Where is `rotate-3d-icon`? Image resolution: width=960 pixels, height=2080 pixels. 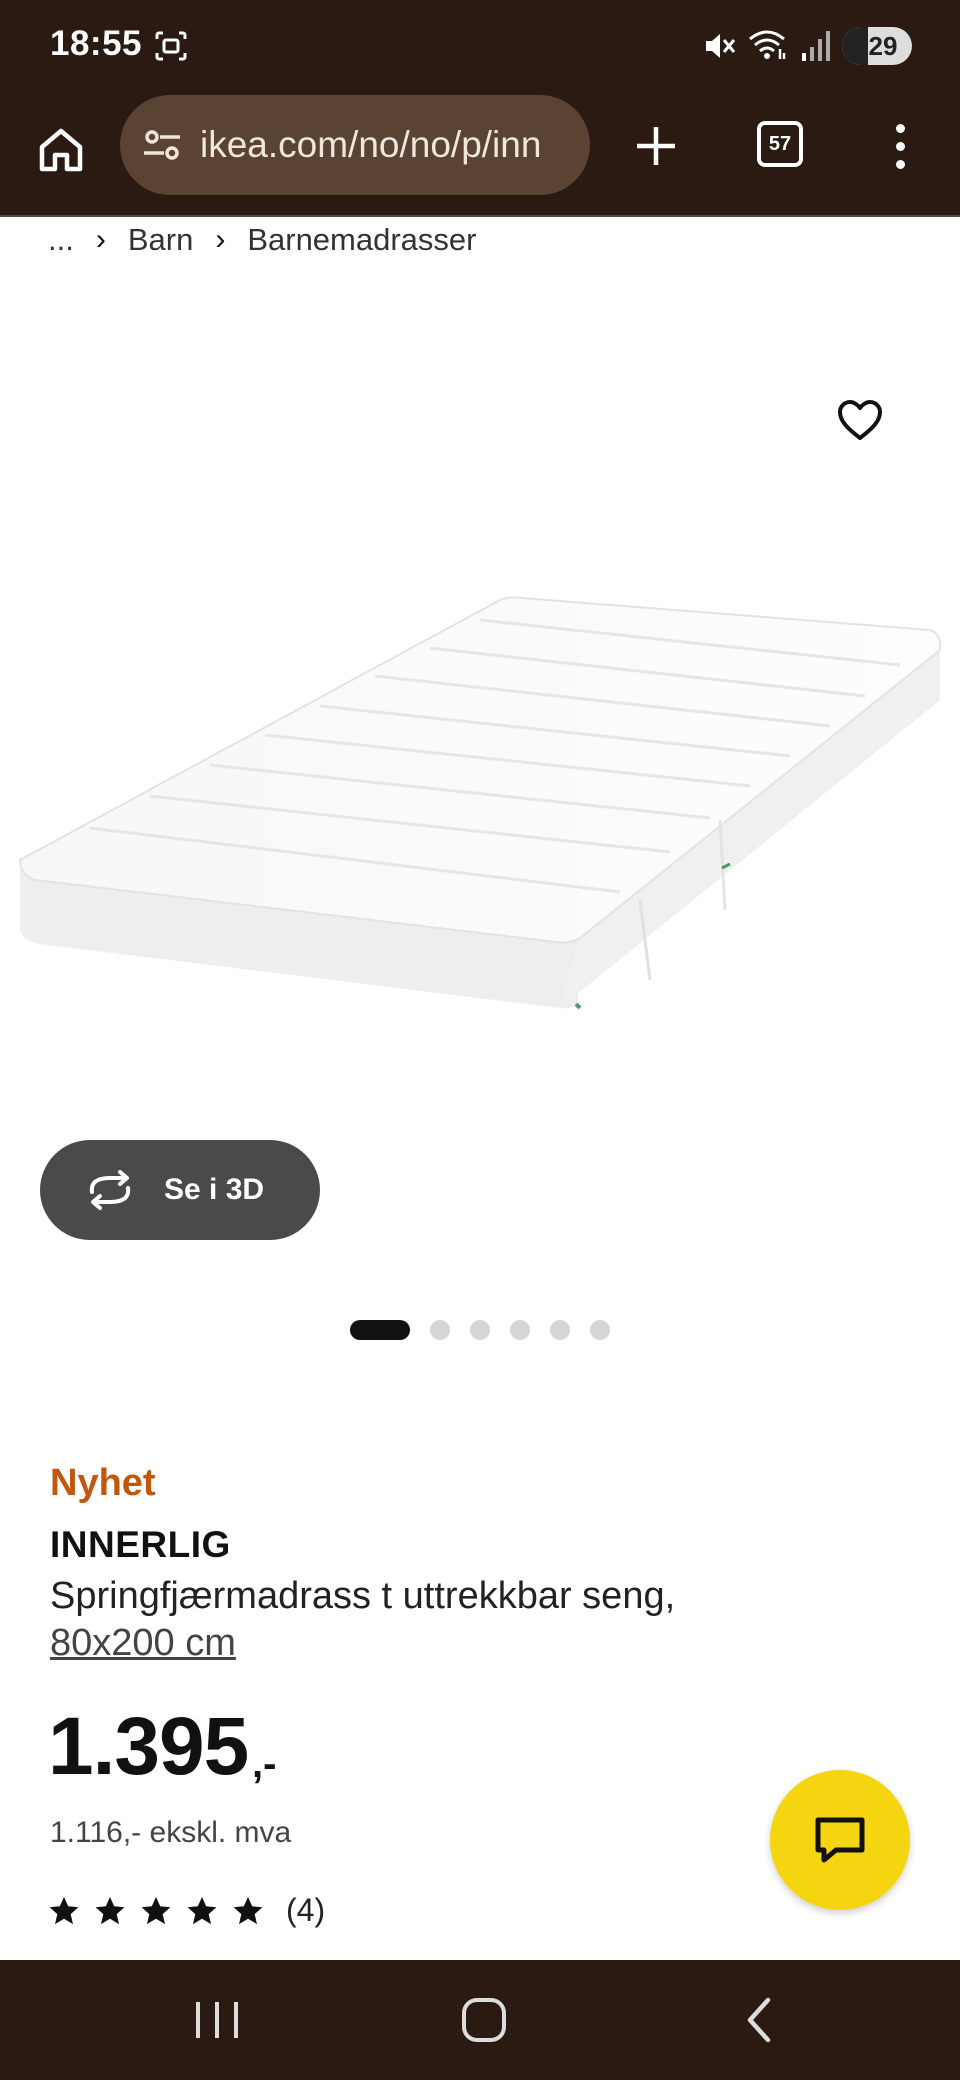
rotate-3d-icon is located at coordinates (110, 1190).